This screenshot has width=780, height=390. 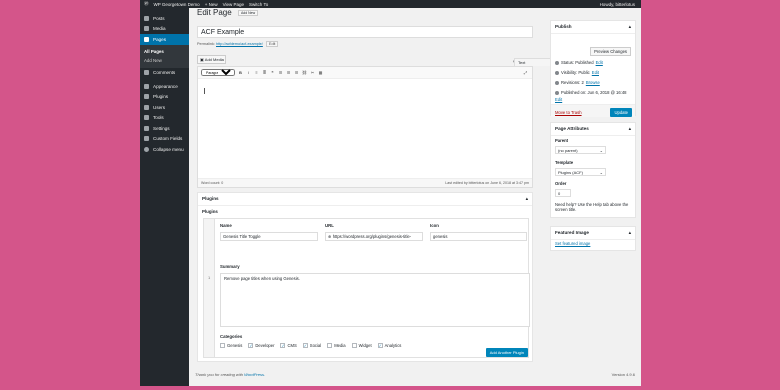 What do you see at coordinates (557, 92) in the screenshot?
I see `calendar-icon` at bounding box center [557, 92].